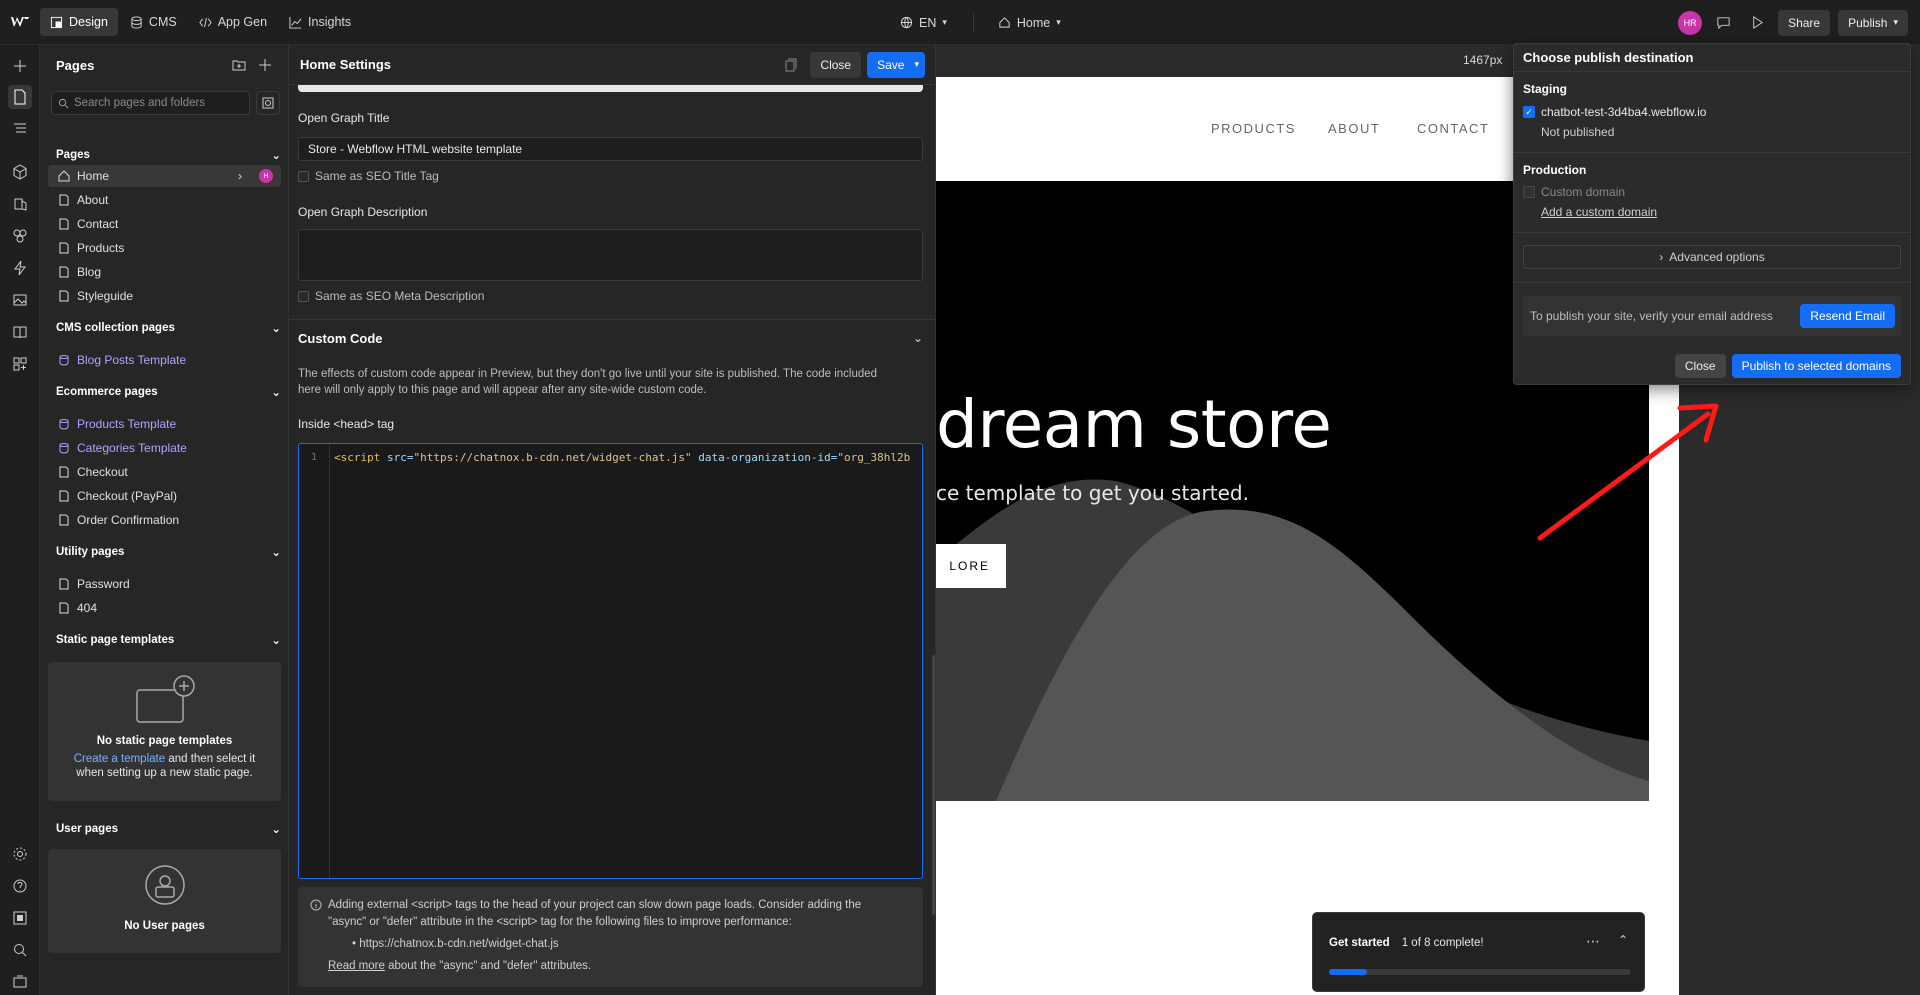 The width and height of the screenshot is (1920, 995). Describe the element at coordinates (1623, 940) in the screenshot. I see `chevron-up-icon: ⌃` at that location.